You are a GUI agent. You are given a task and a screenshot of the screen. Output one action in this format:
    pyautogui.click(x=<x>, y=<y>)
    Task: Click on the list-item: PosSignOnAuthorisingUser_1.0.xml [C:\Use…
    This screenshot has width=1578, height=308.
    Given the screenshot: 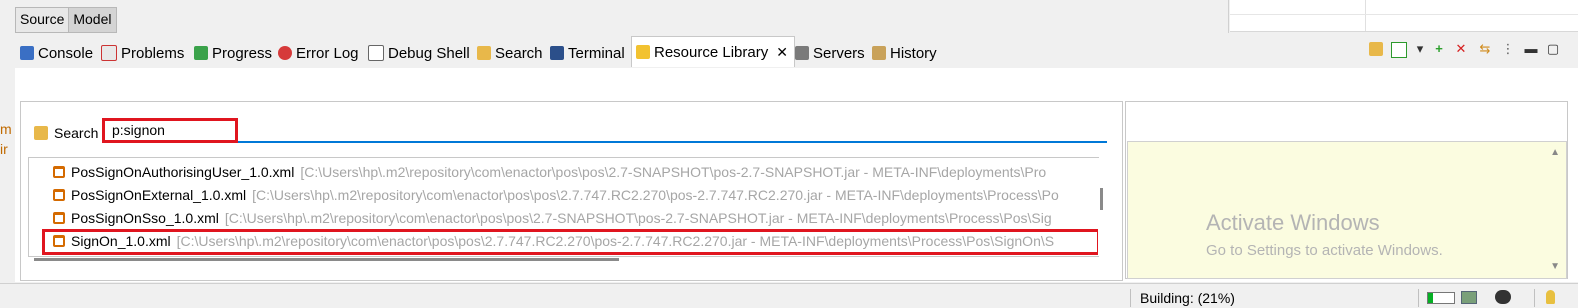 What is the action you would take?
    pyautogui.click(x=575, y=172)
    